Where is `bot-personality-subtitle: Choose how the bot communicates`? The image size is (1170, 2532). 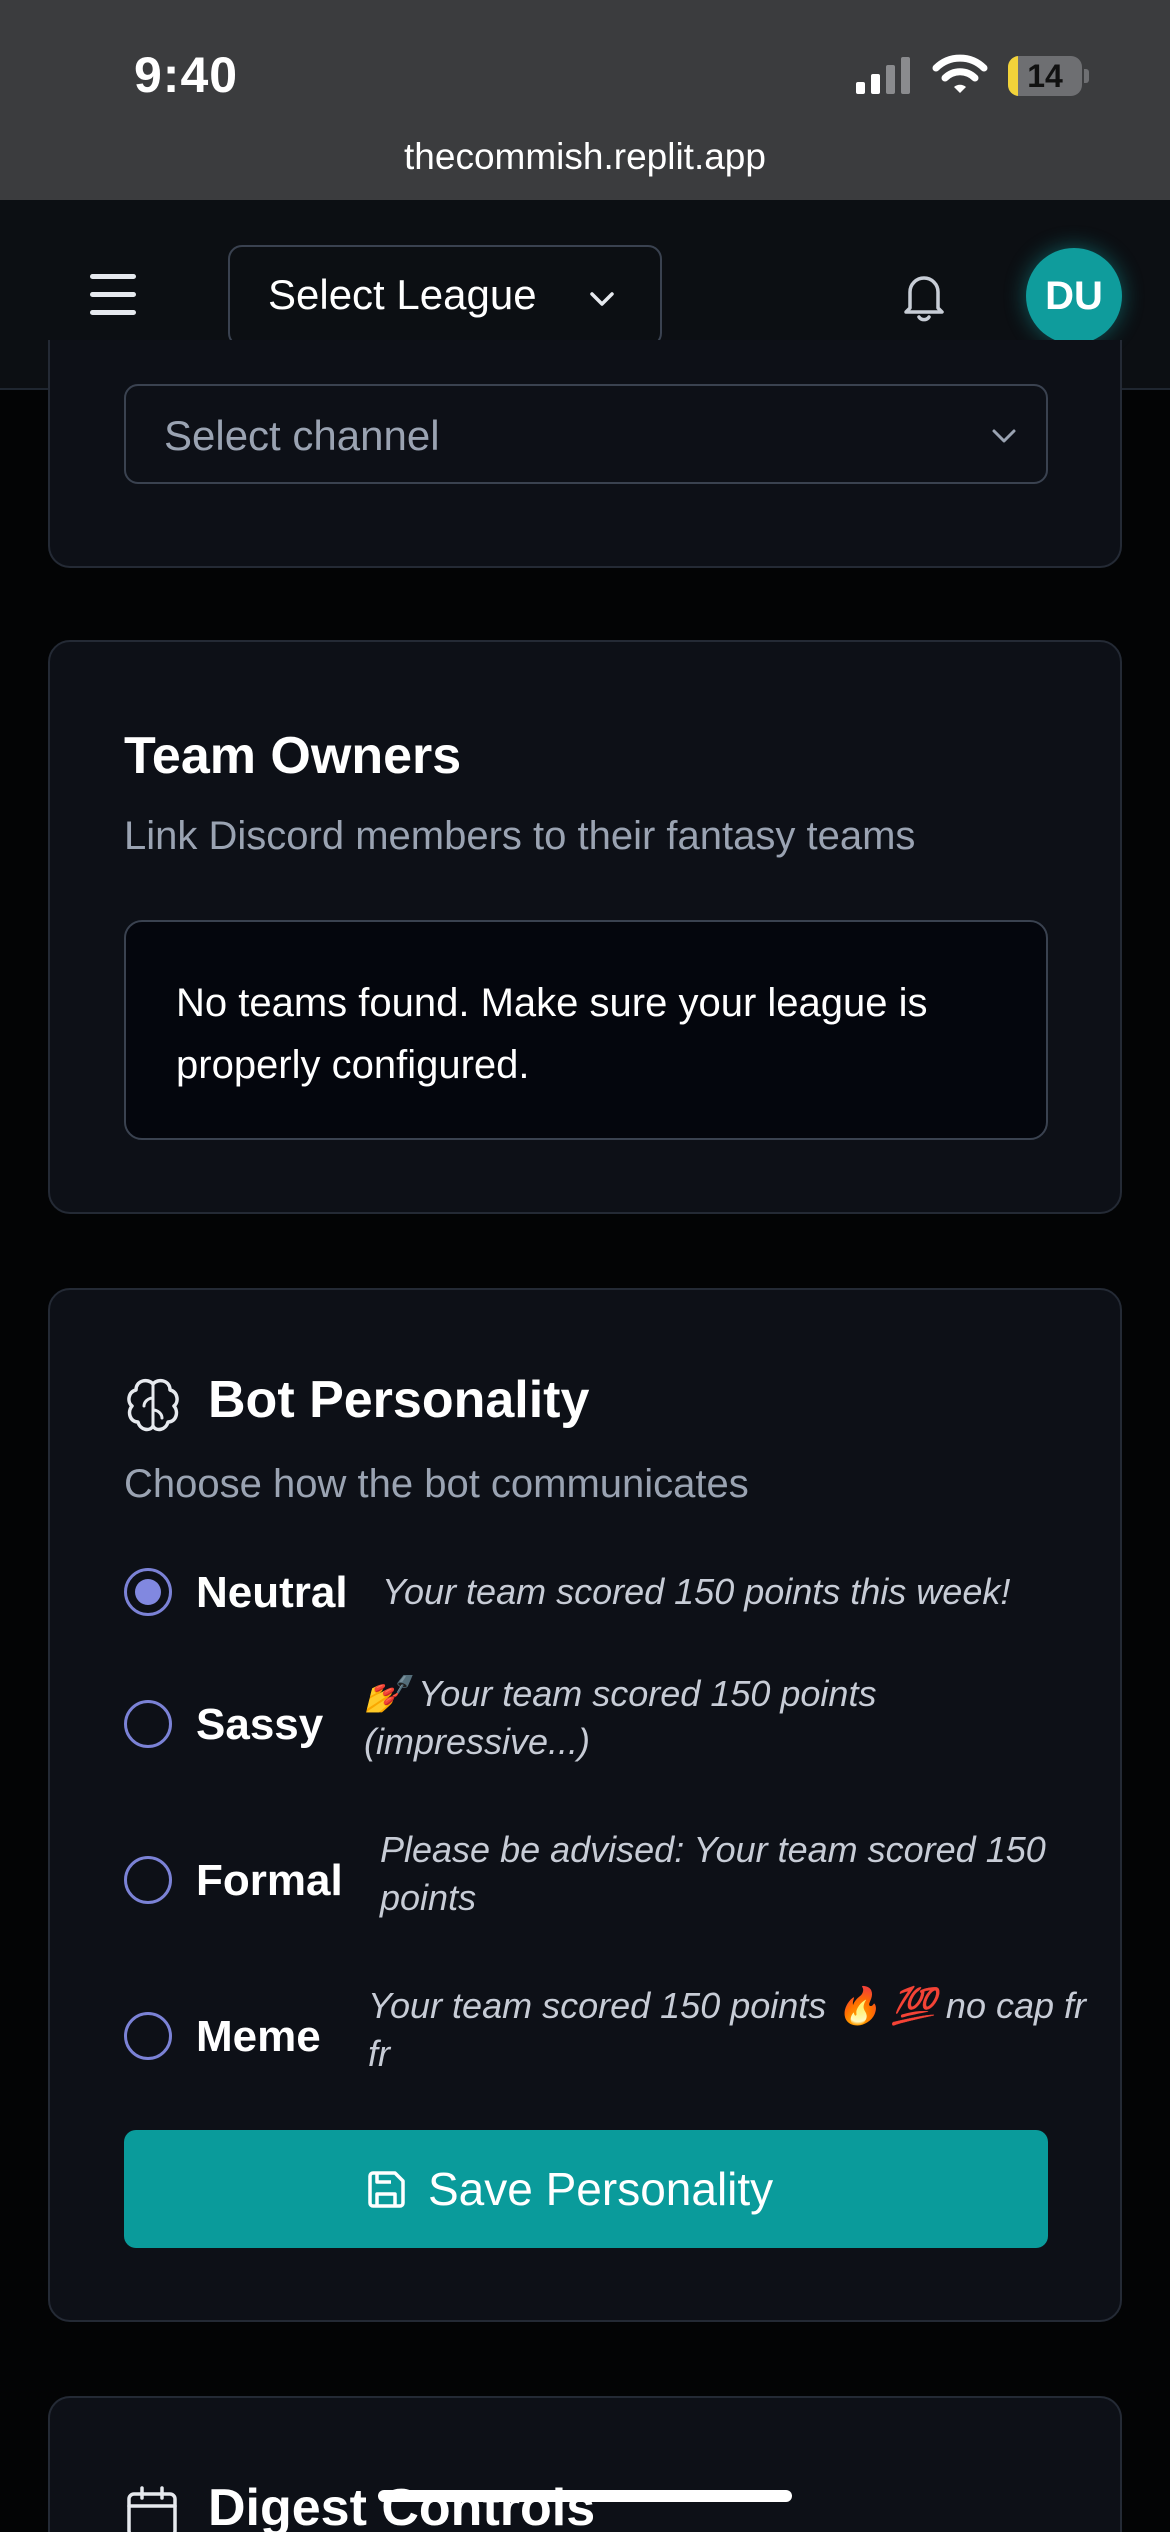 bot-personality-subtitle: Choose how the bot communicates is located at coordinates (436, 1484).